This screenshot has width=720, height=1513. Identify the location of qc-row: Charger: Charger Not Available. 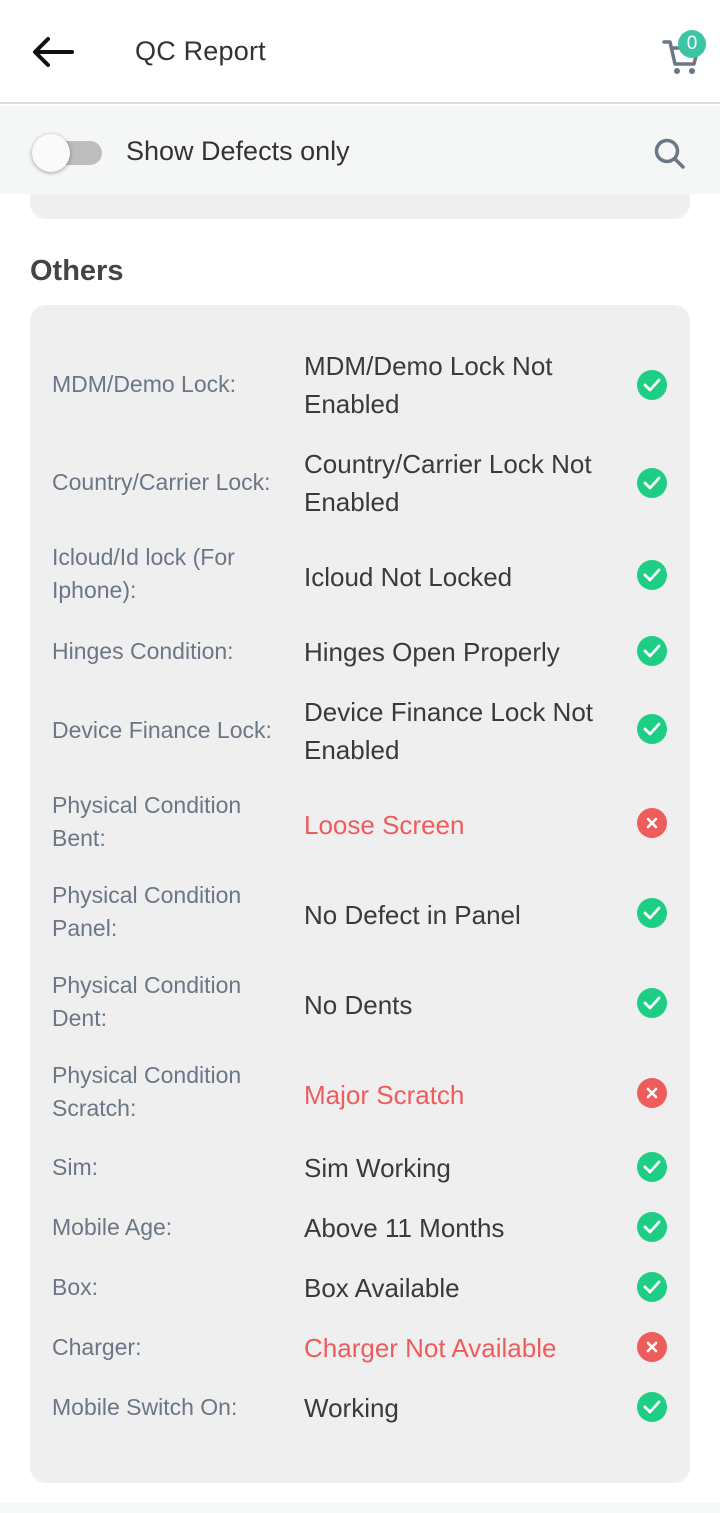
(360, 1348).